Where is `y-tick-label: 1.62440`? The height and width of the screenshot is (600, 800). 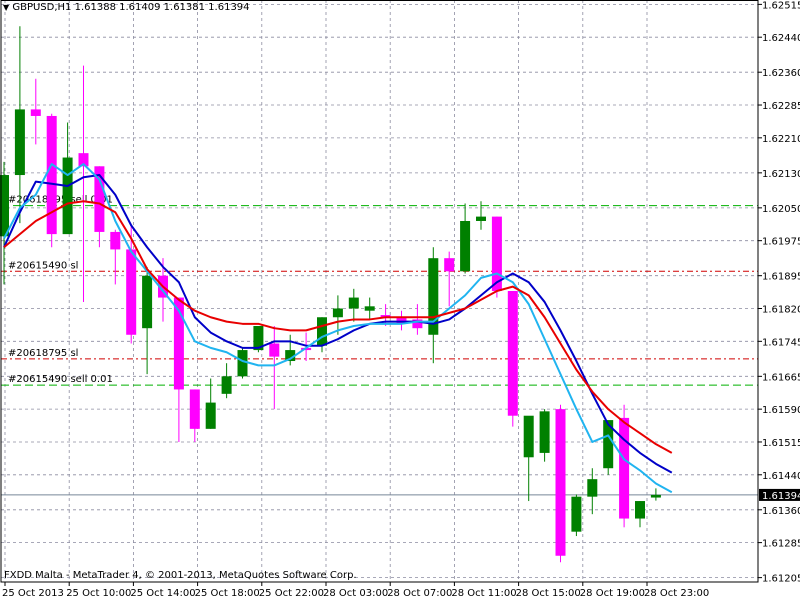
y-tick-label: 1.62440 is located at coordinates (781, 38).